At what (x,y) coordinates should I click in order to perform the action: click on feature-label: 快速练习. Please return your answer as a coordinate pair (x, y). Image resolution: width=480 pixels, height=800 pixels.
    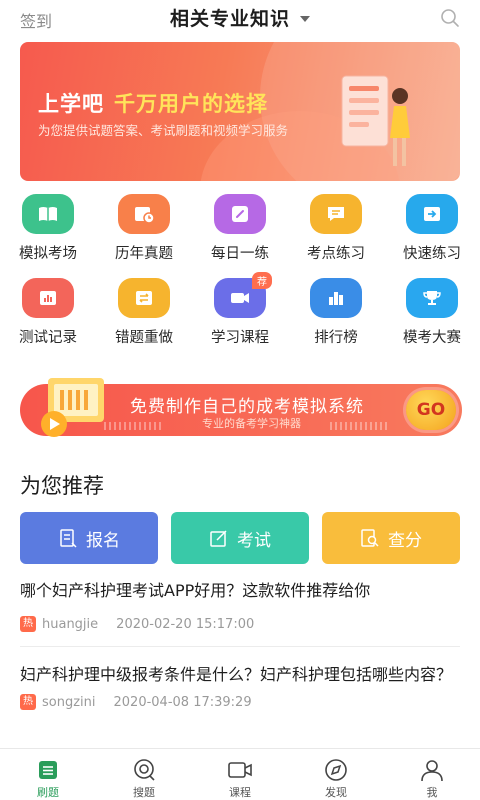
    Looking at the image, I should click on (432, 254).